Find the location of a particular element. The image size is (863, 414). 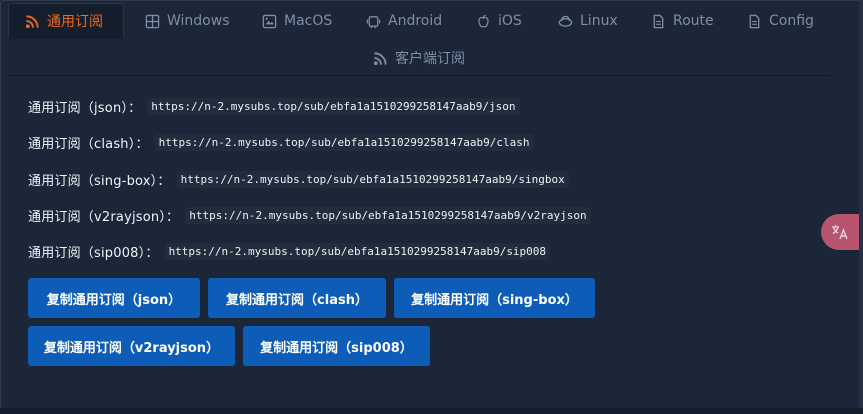

subscription-label: 通用订阅（sing-box）： is located at coordinates (99, 181).